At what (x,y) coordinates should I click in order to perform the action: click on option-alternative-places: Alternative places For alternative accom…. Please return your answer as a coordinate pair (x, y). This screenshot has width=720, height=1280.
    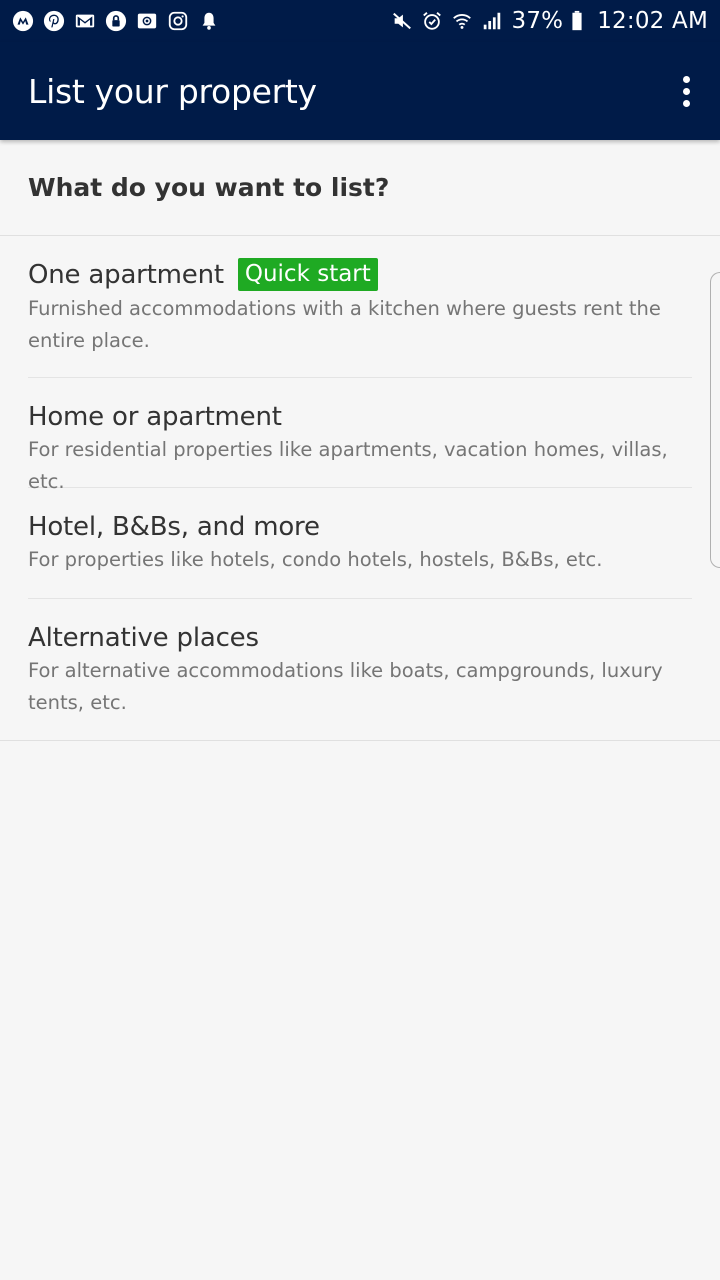
    Looking at the image, I should click on (360, 669).